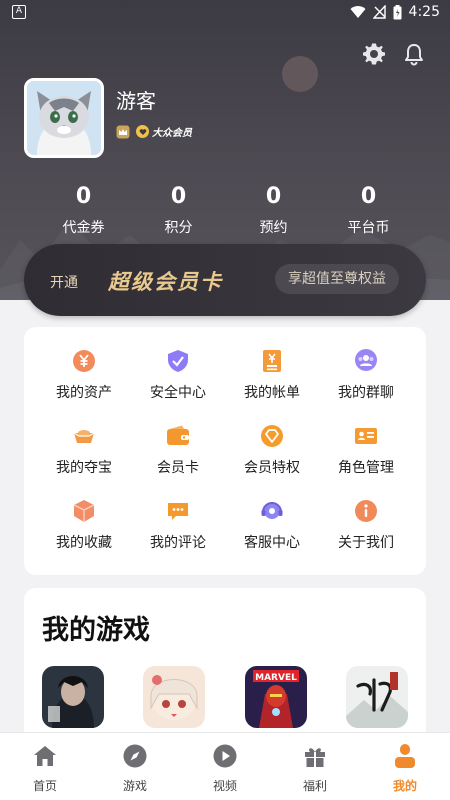 The height and width of the screenshot is (800, 450). I want to click on vip-title: 超级会员卡, so click(165, 282).